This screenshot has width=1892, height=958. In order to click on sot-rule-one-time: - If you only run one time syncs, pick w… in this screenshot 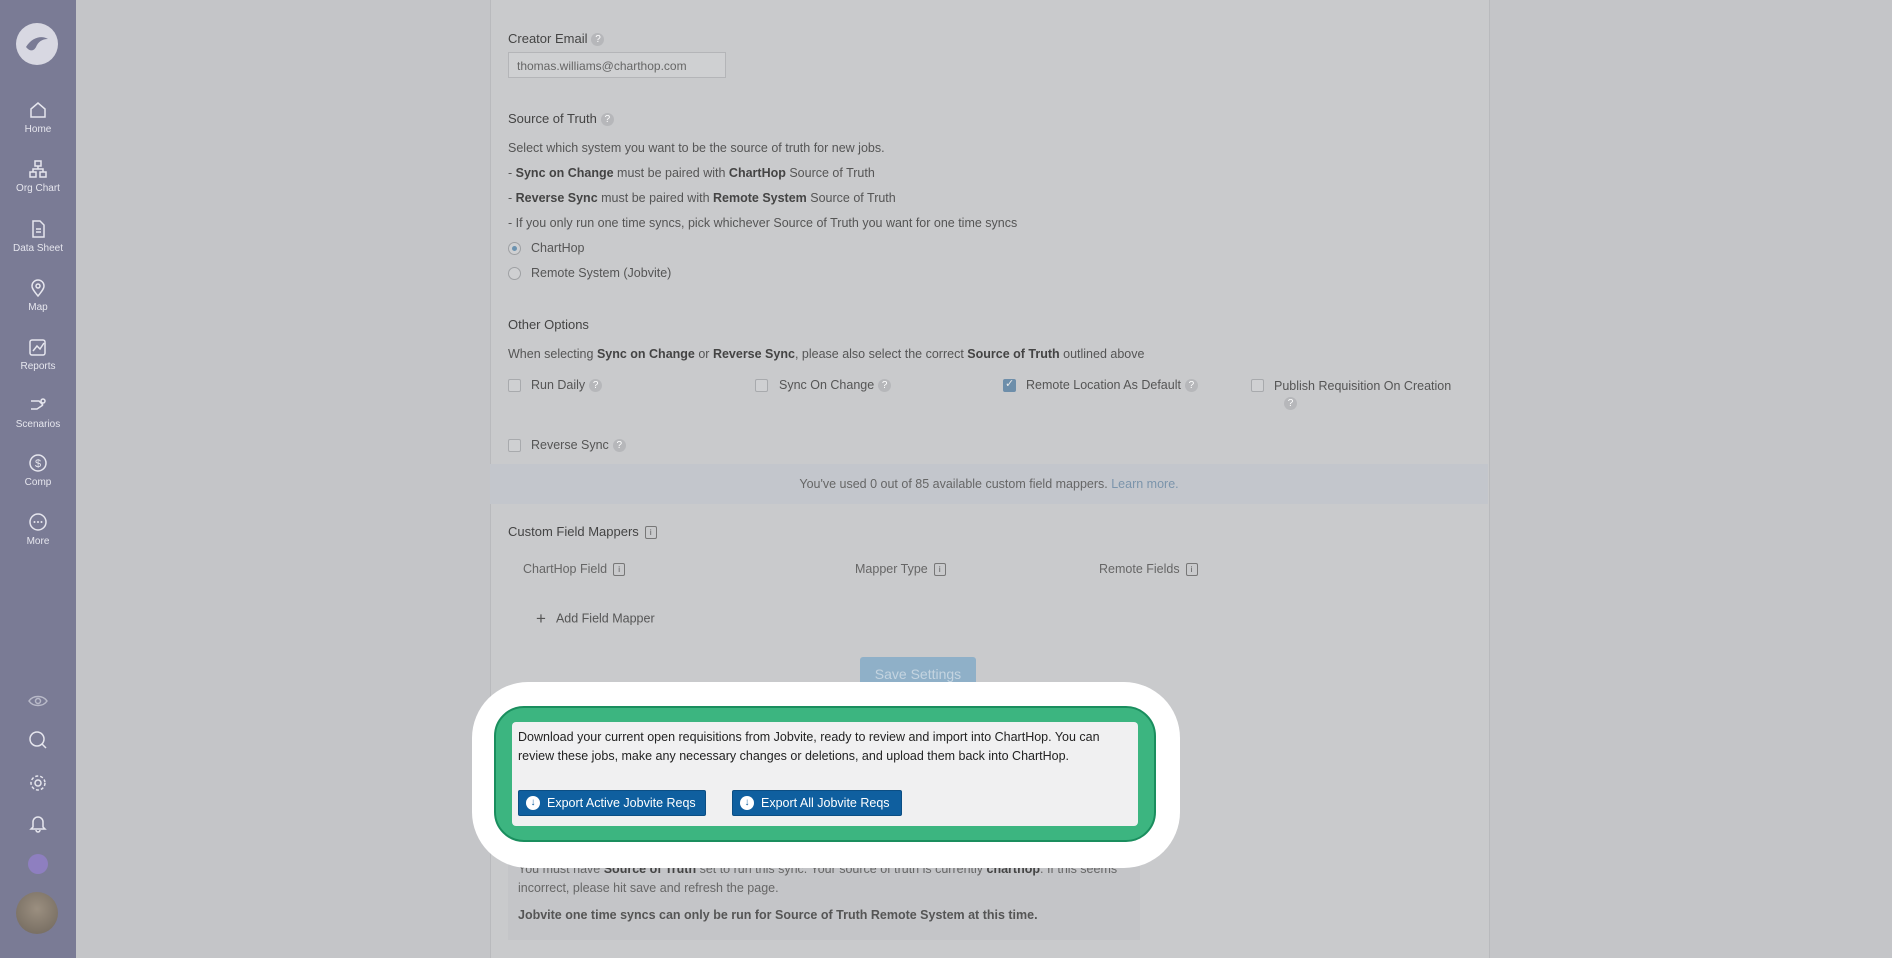, I will do `click(763, 223)`.